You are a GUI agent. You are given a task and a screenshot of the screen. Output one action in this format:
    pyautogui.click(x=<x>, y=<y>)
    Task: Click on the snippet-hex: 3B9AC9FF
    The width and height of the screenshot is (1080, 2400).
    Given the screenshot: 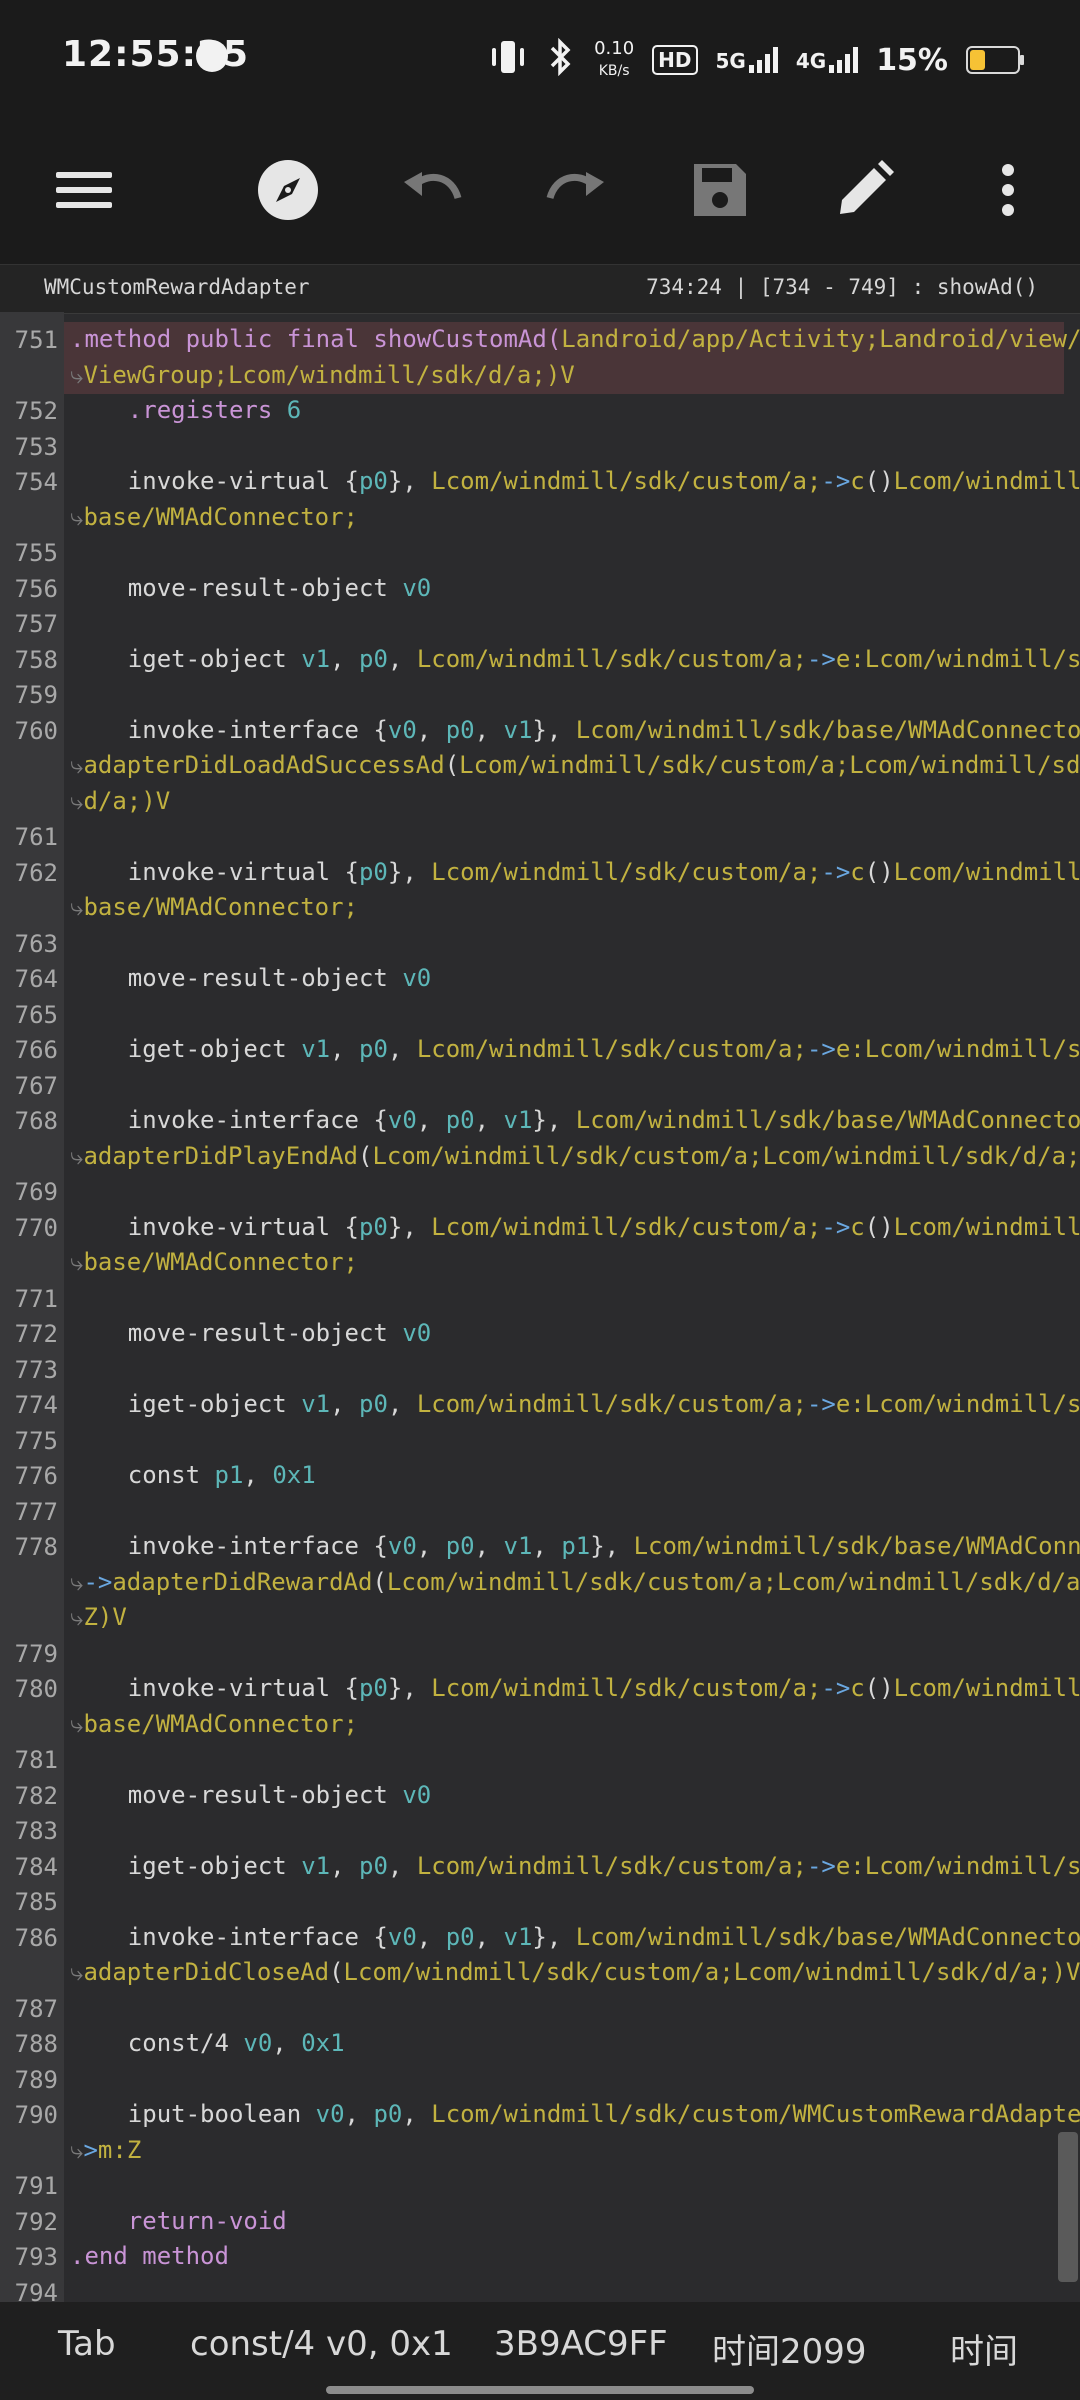 What is the action you would take?
    pyautogui.click(x=581, y=2344)
    